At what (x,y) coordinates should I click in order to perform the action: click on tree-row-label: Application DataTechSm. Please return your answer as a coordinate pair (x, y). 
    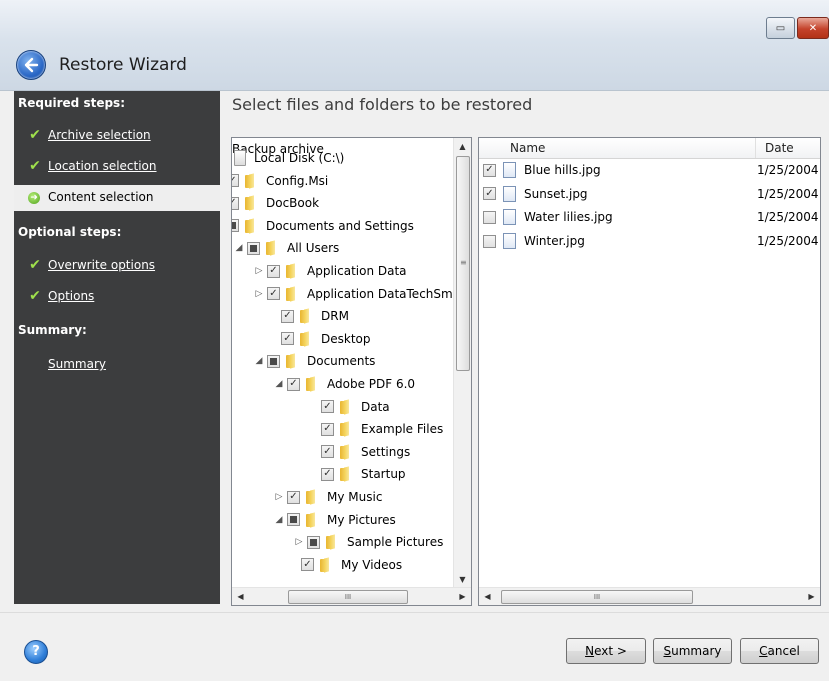
    Looking at the image, I should click on (380, 293).